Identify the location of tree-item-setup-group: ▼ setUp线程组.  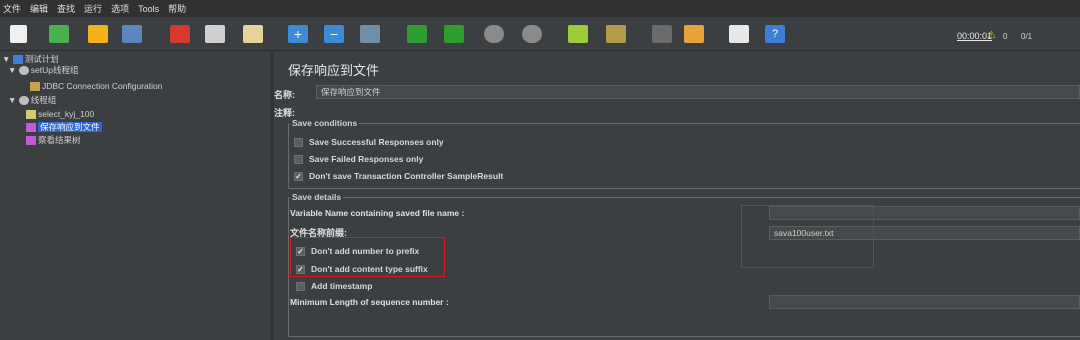
(43, 70).